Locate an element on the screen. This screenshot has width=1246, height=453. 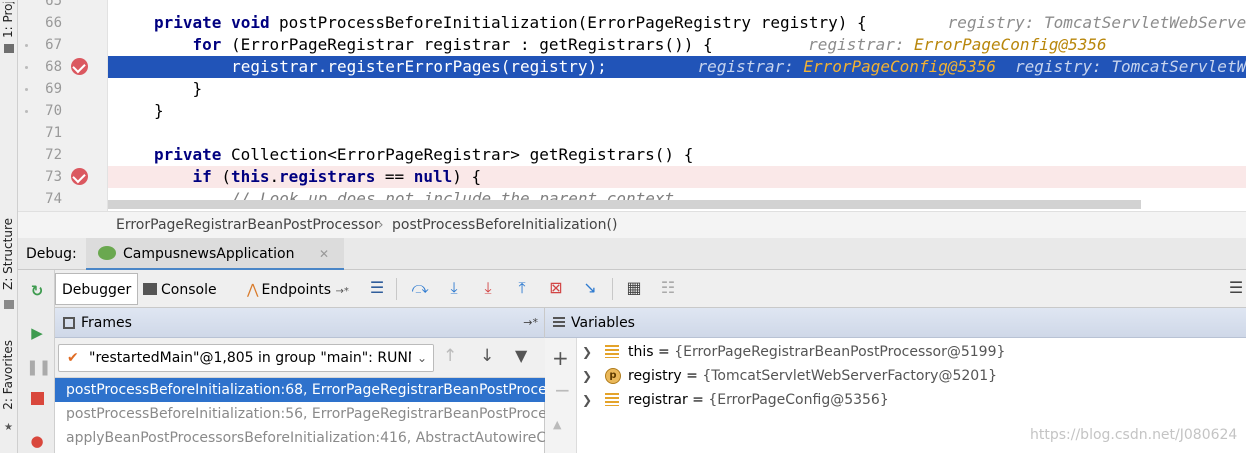
pause-icon: ❚❚ is located at coordinates (38, 367).